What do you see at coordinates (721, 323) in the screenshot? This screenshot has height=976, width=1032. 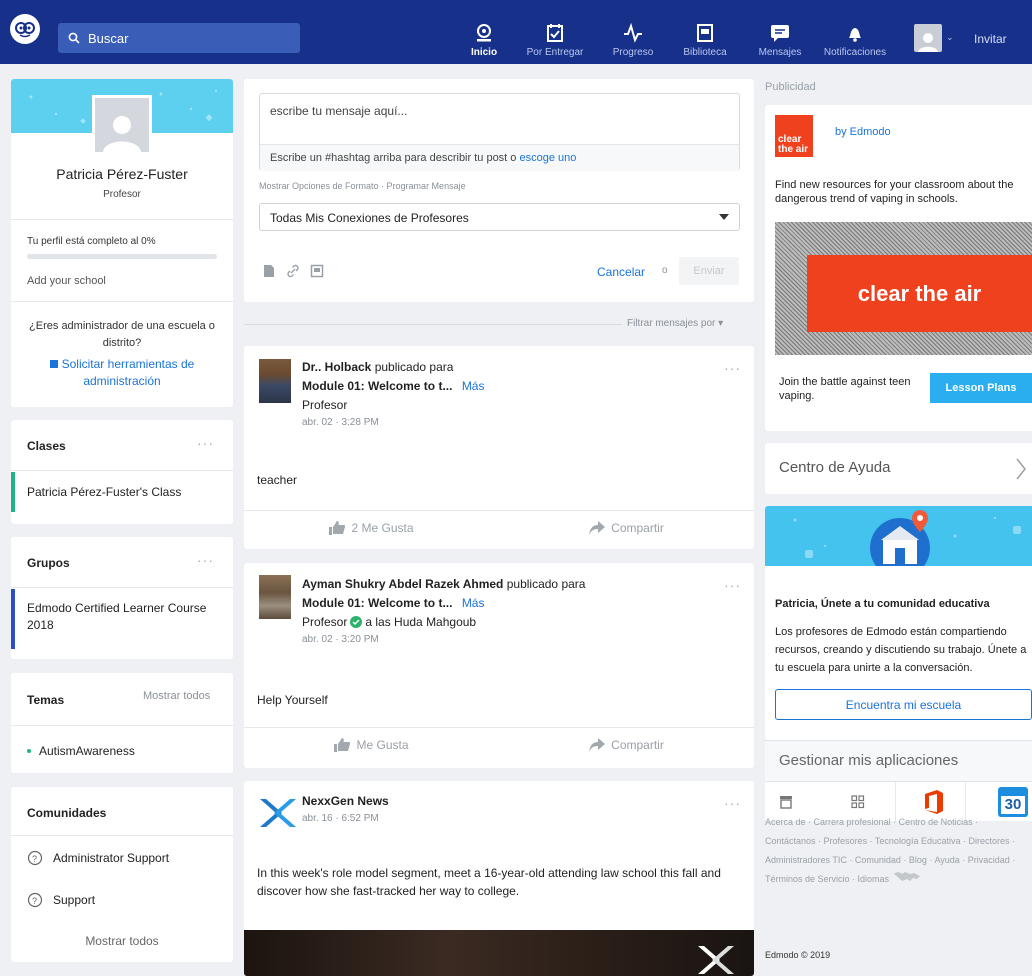 I see `chevron-down-icon: ▾` at bounding box center [721, 323].